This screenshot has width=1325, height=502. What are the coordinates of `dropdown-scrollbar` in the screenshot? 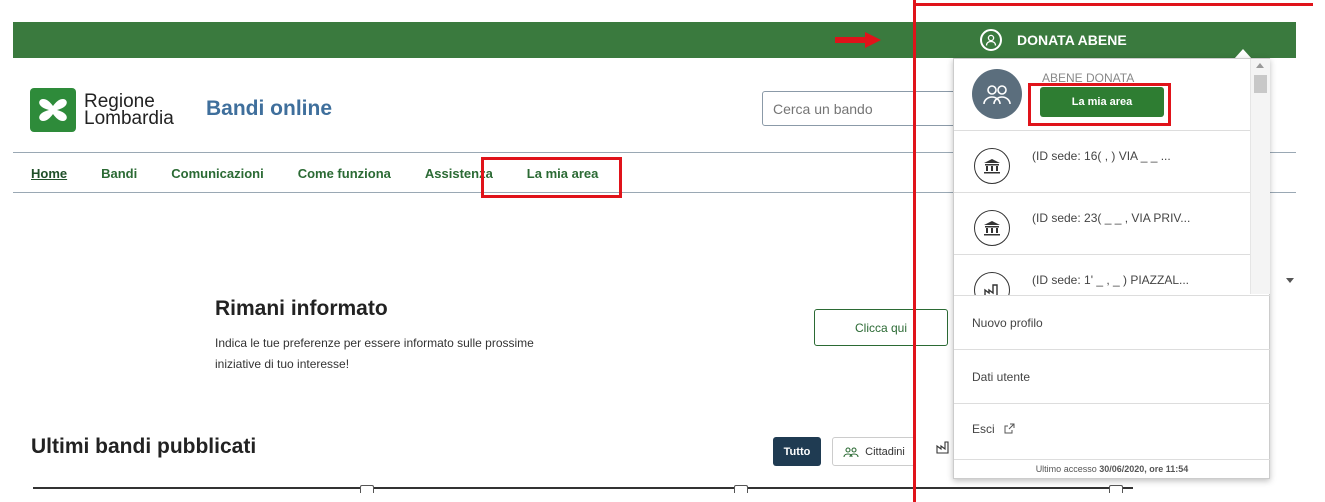 It's located at (1260, 176).